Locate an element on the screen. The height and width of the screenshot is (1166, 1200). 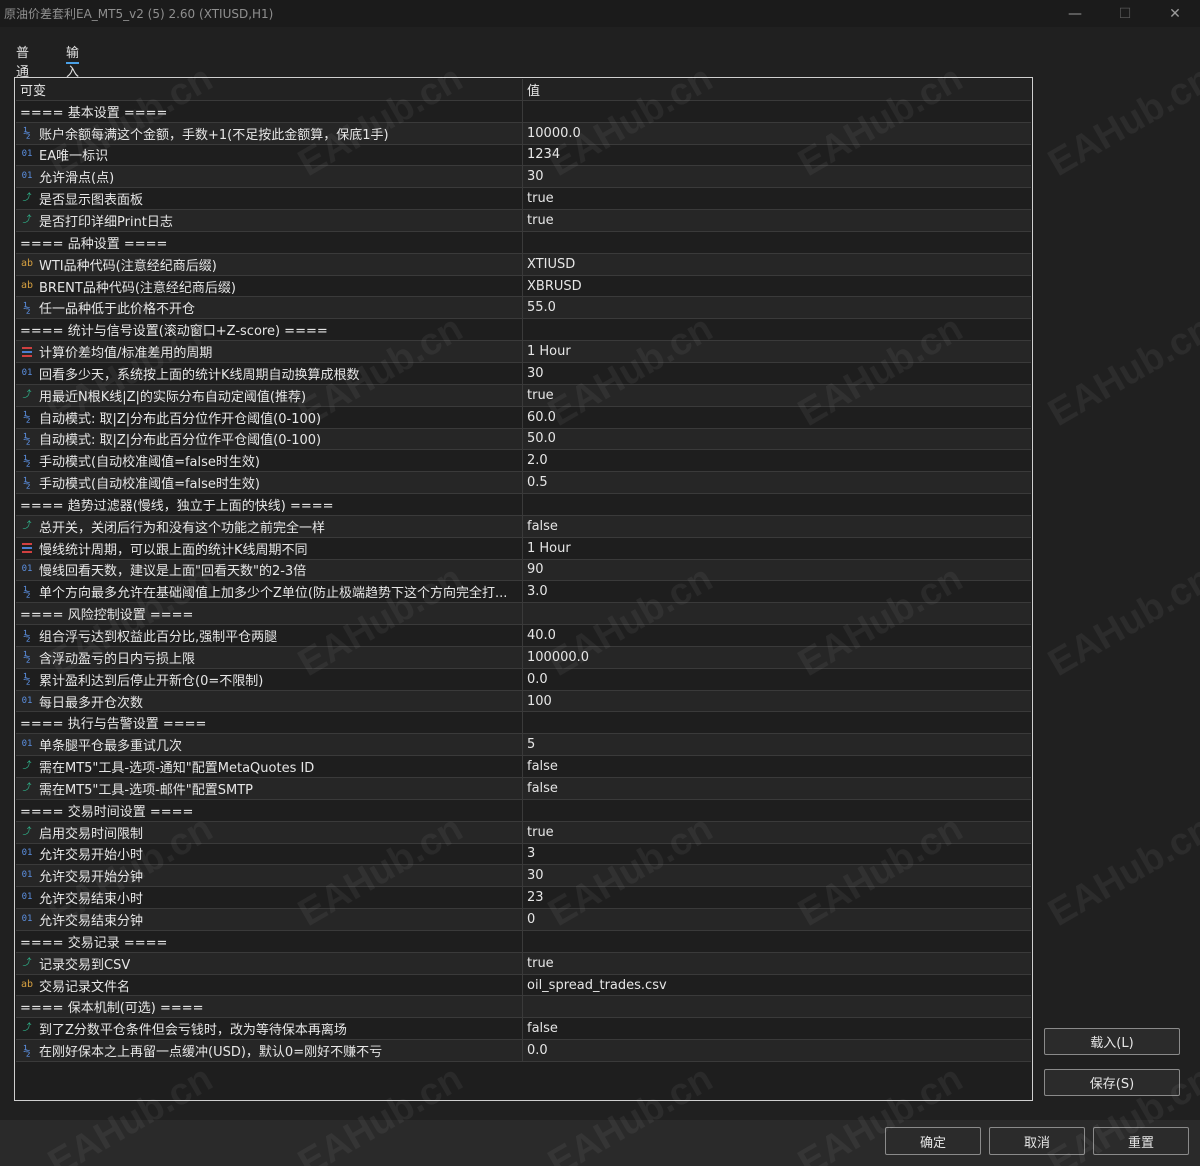
section-row: ==== 风险控制设置 ==== is located at coordinates (523, 614).